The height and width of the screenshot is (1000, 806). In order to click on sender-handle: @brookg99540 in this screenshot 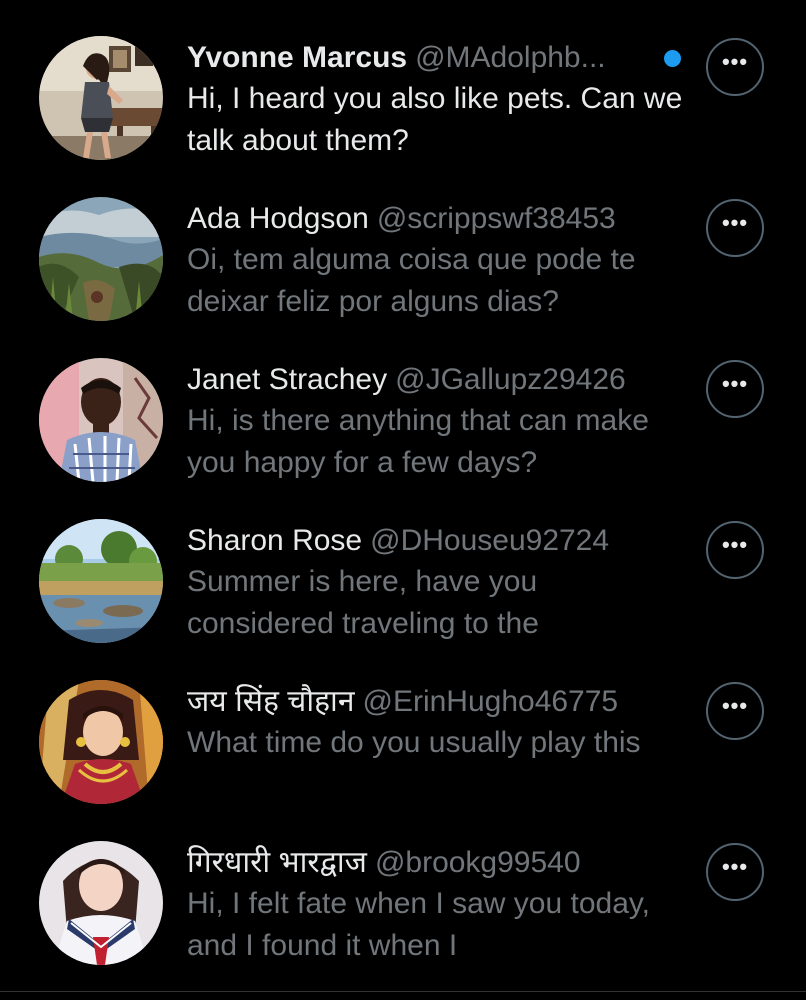, I will do `click(477, 862)`.